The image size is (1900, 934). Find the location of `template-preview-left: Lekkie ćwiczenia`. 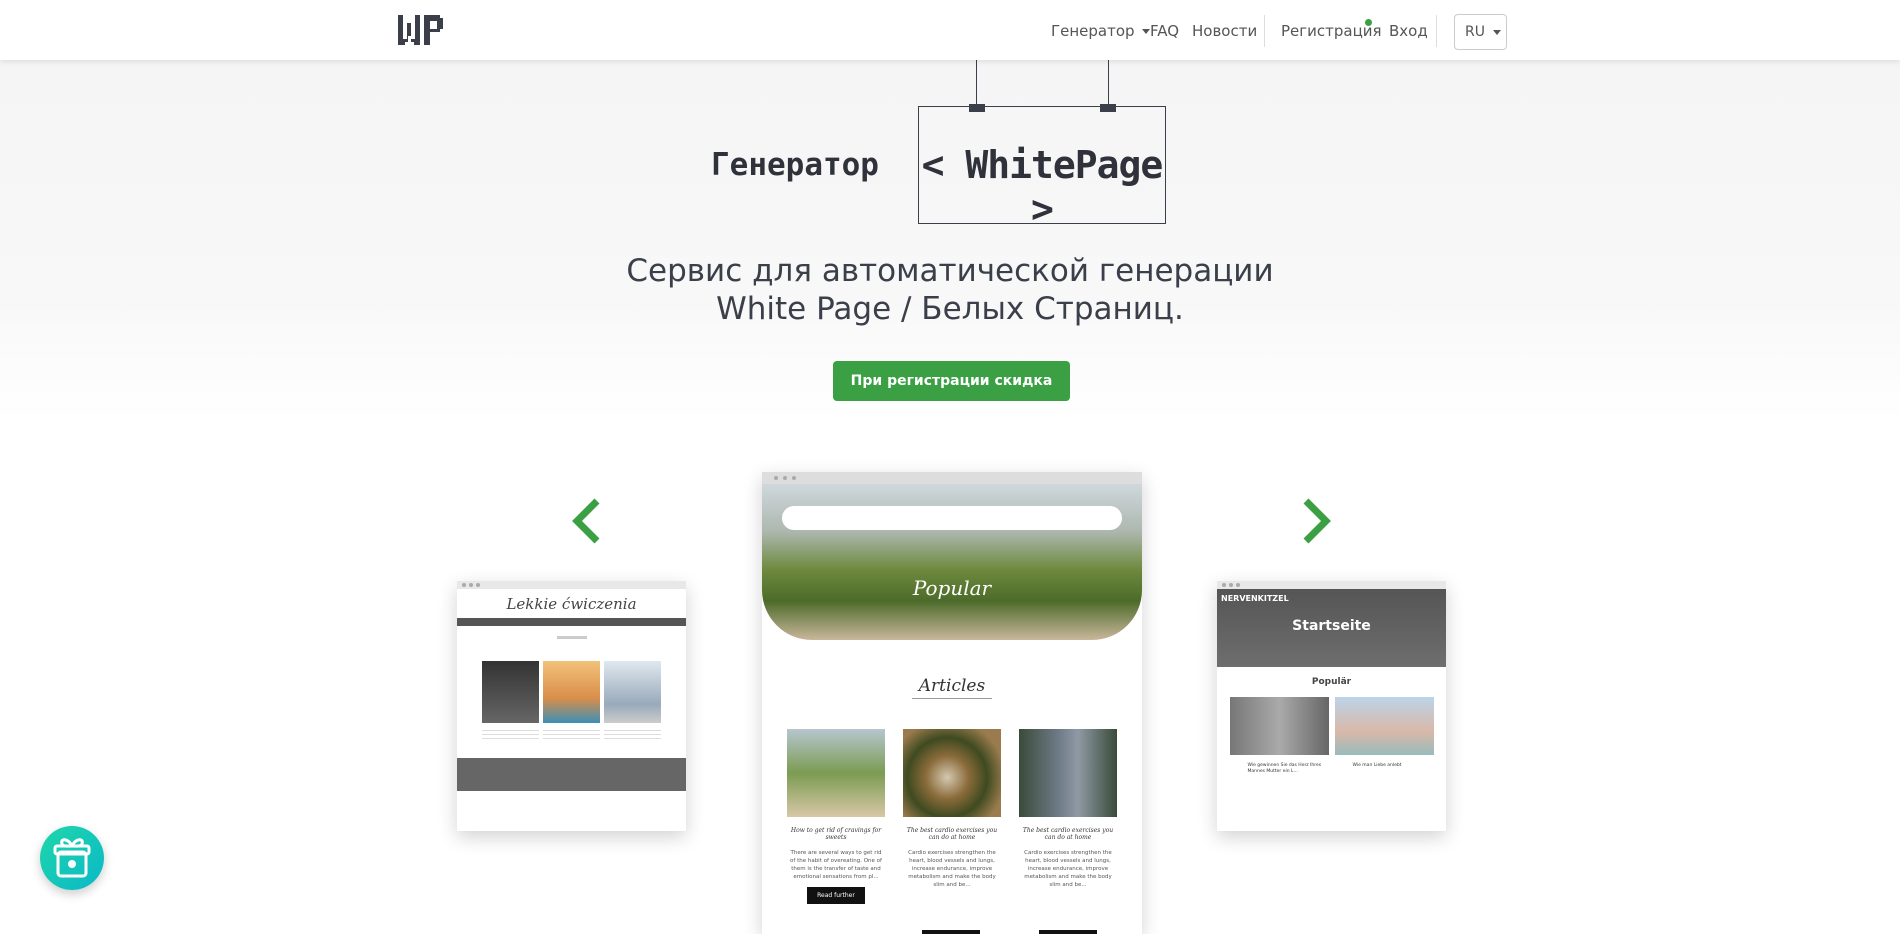

template-preview-left: Lekkie ćwiczenia is located at coordinates (571, 706).